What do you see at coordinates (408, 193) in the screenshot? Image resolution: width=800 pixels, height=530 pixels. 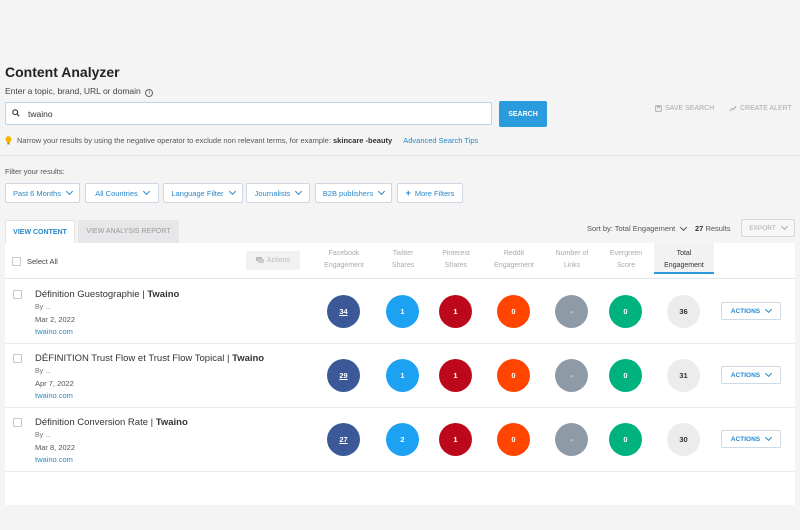 I see `plus-icon: +` at bounding box center [408, 193].